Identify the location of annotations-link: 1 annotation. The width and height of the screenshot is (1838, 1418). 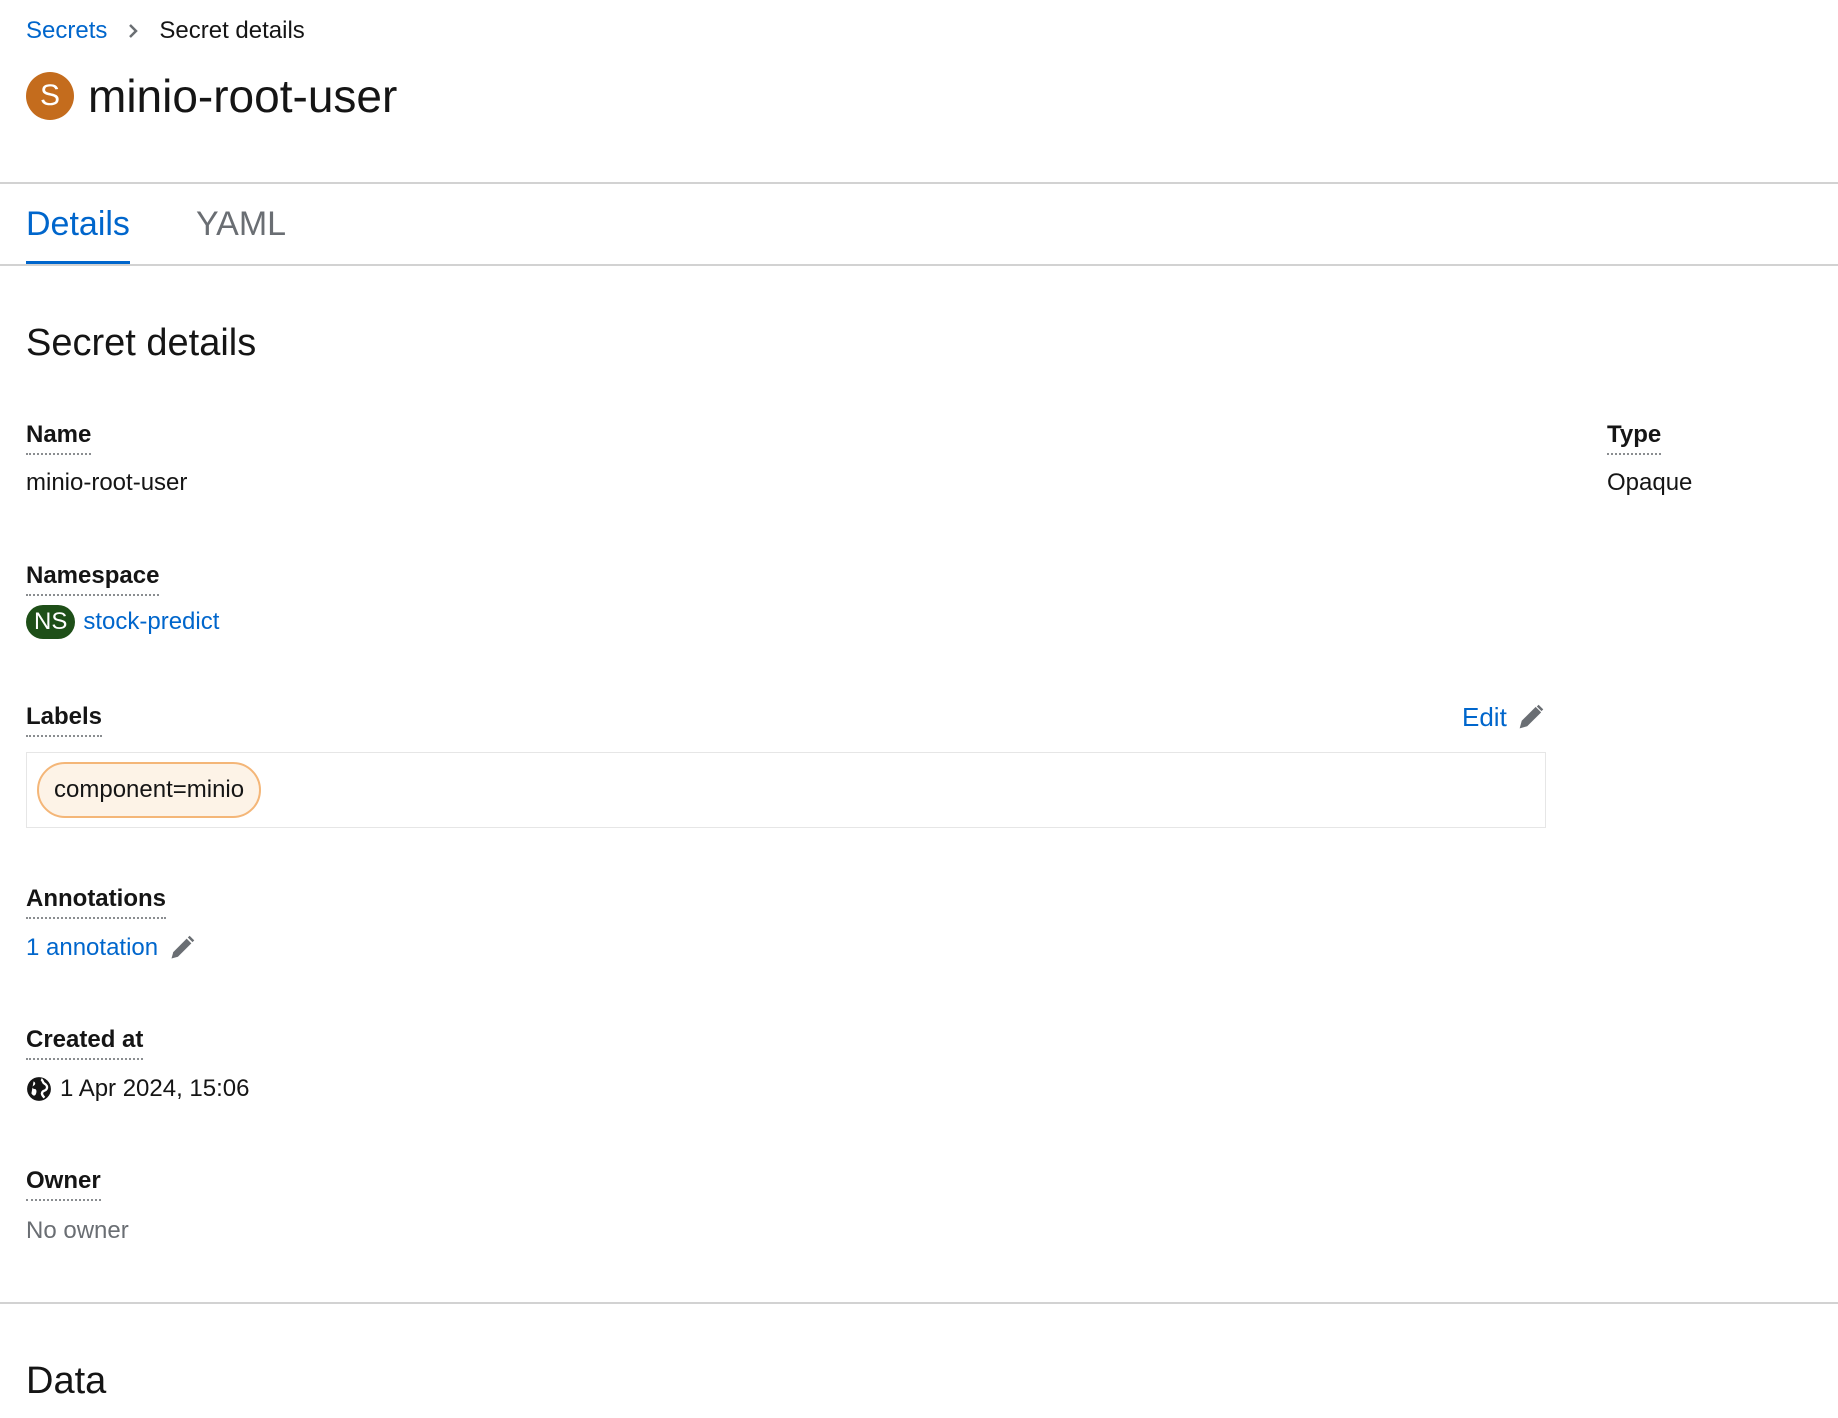
(92, 948).